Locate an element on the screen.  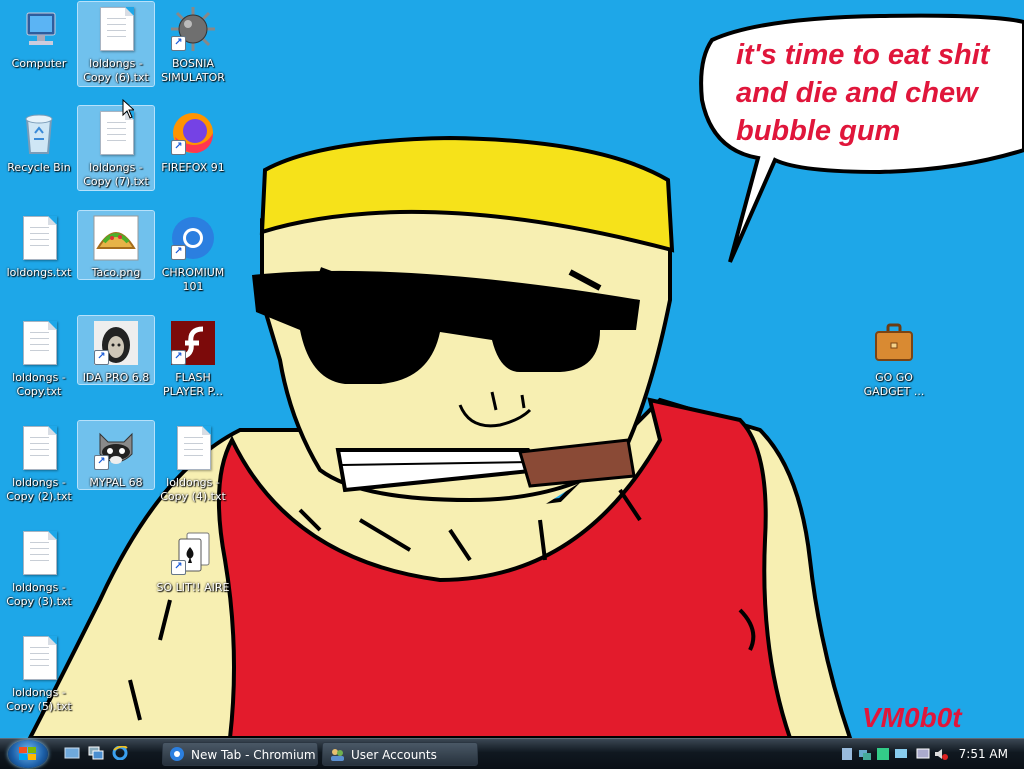
recycle-bin-icon is located at coordinates (39, 133).